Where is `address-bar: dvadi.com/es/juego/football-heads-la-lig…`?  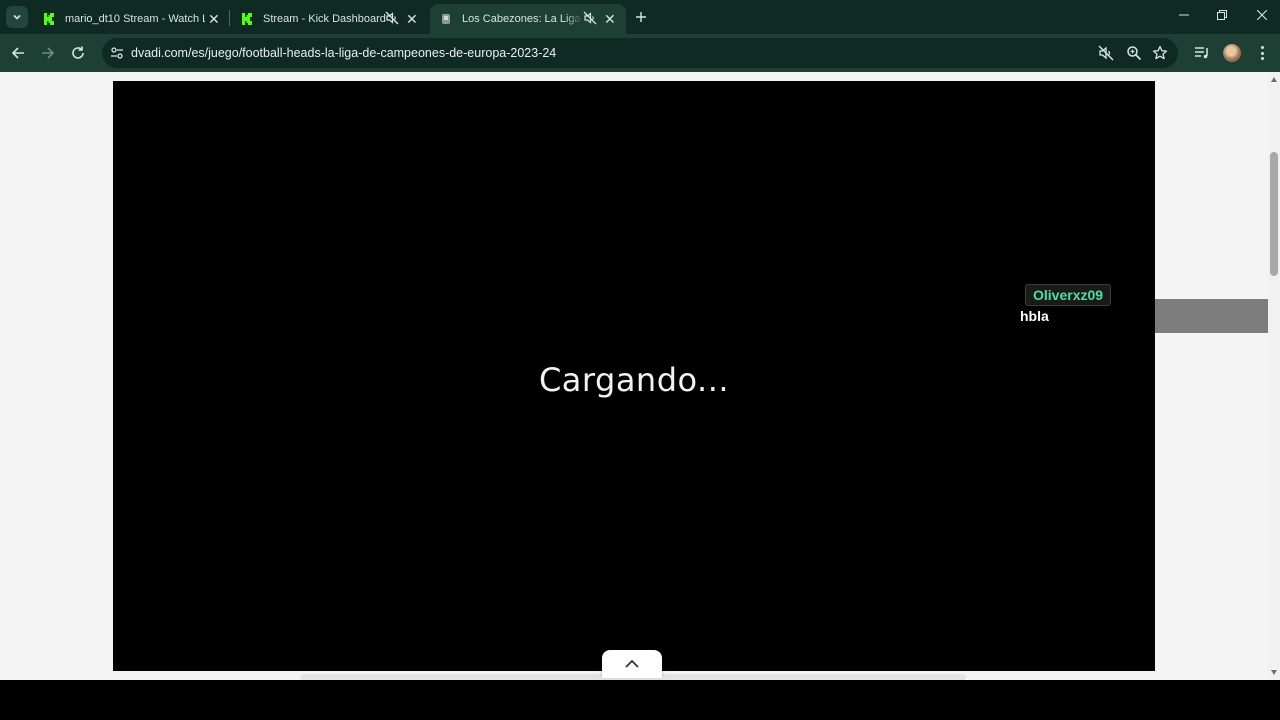 address-bar: dvadi.com/es/juego/football-heads-la-lig… is located at coordinates (640, 53).